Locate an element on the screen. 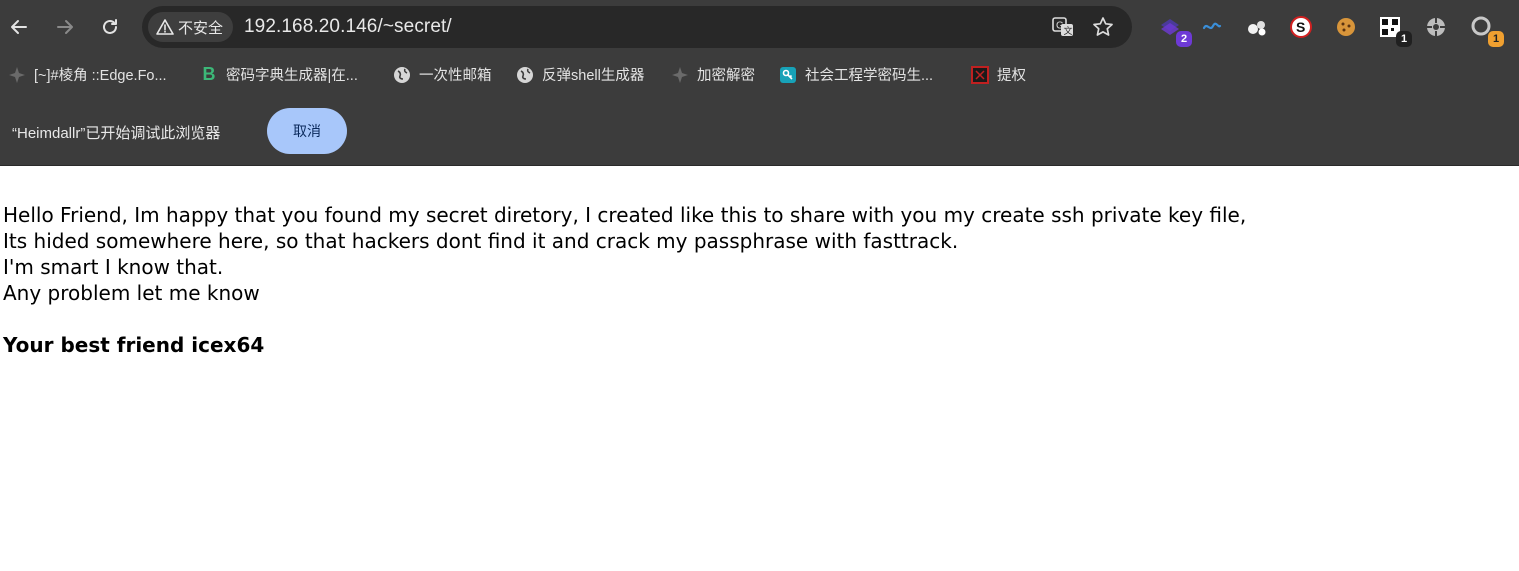 The width and height of the screenshot is (1519, 571). forward-button is located at coordinates (65, 27).